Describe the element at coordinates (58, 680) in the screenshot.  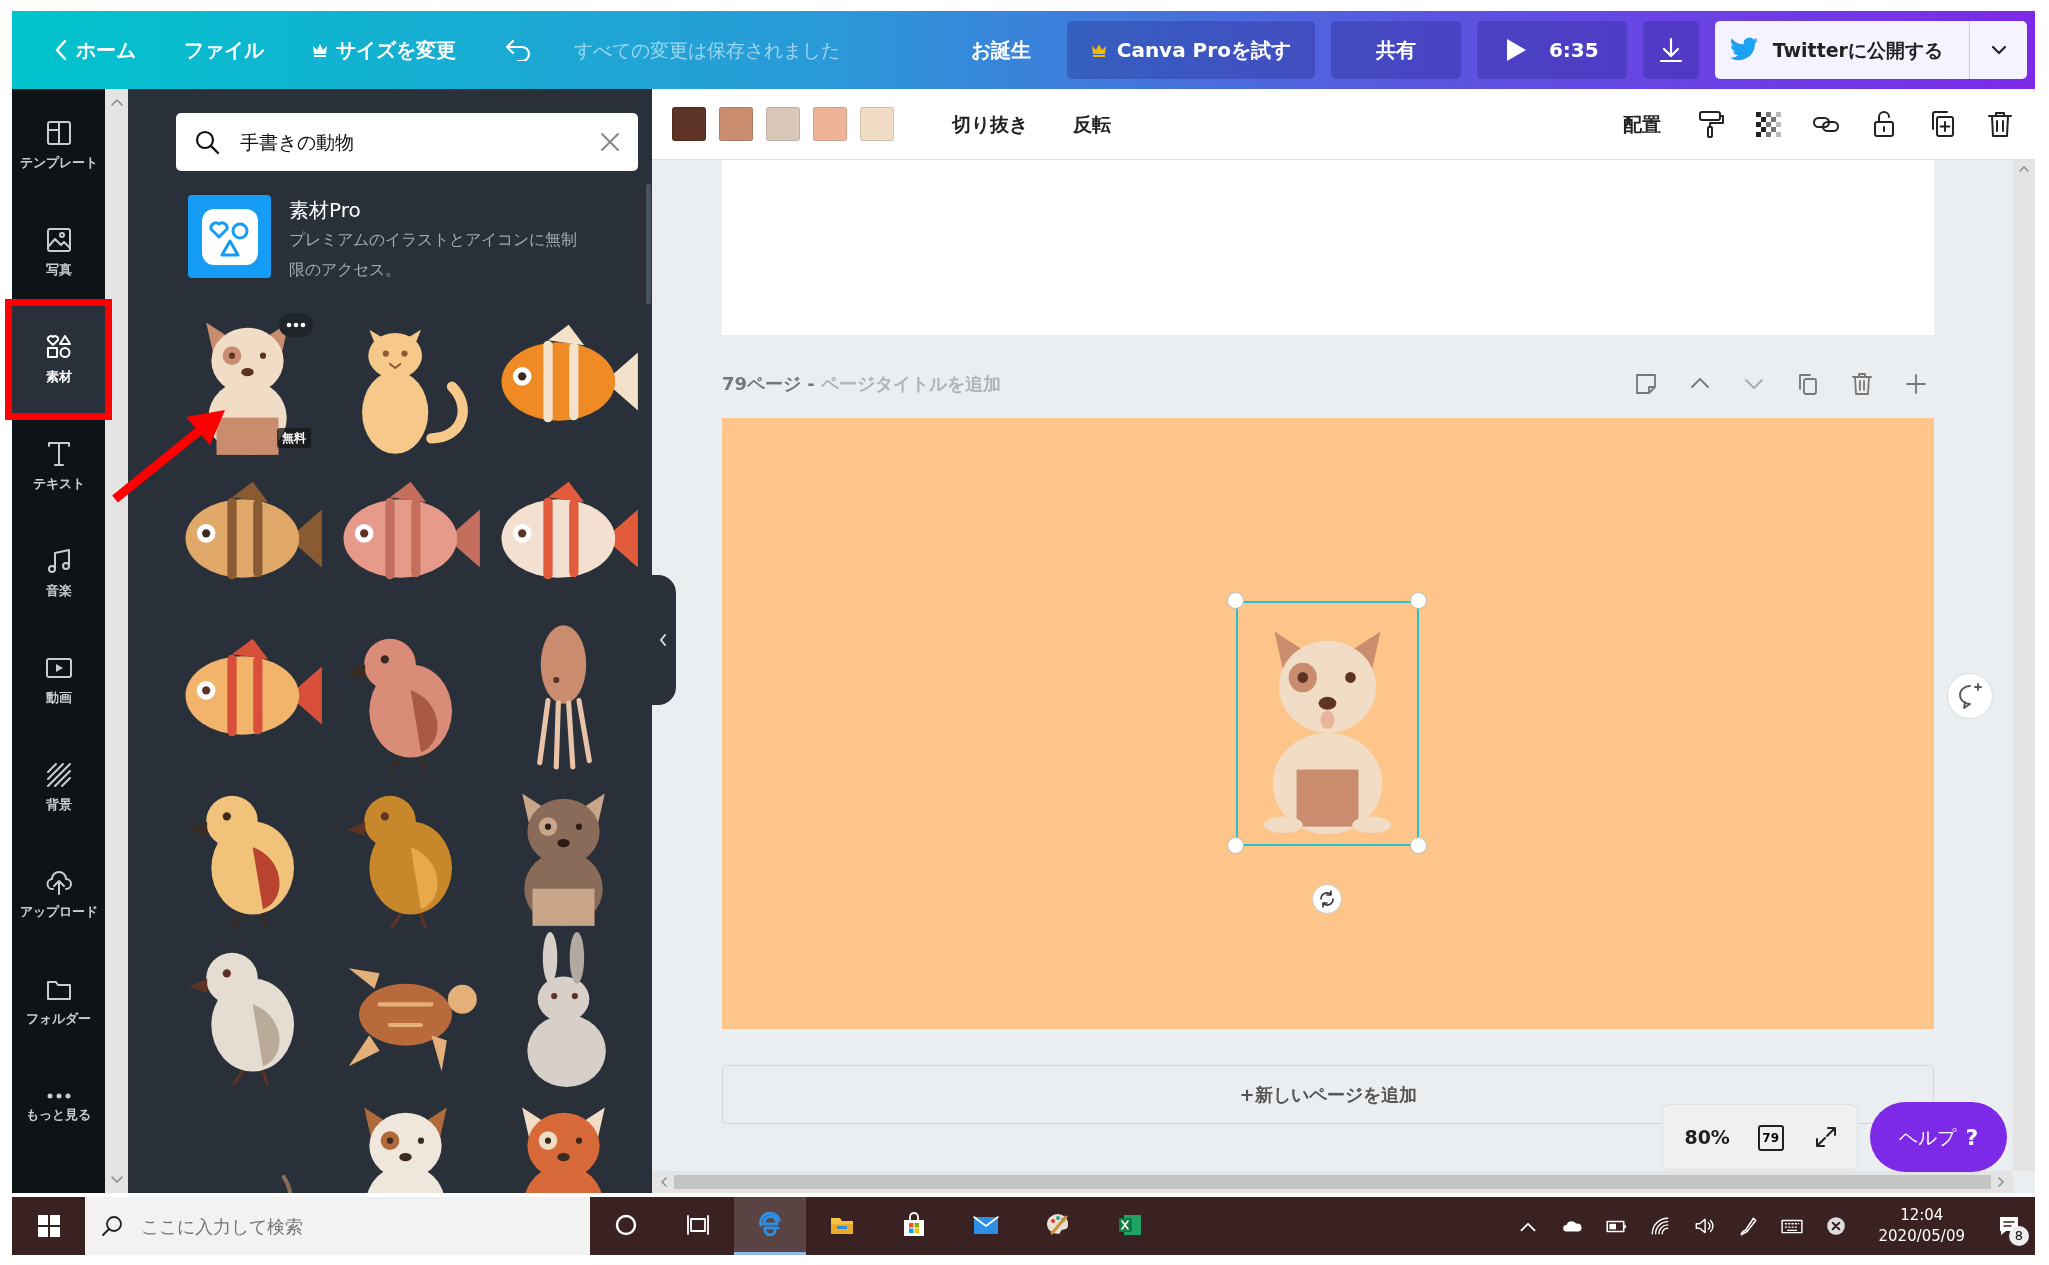
I see `sidebar-item: 動画` at that location.